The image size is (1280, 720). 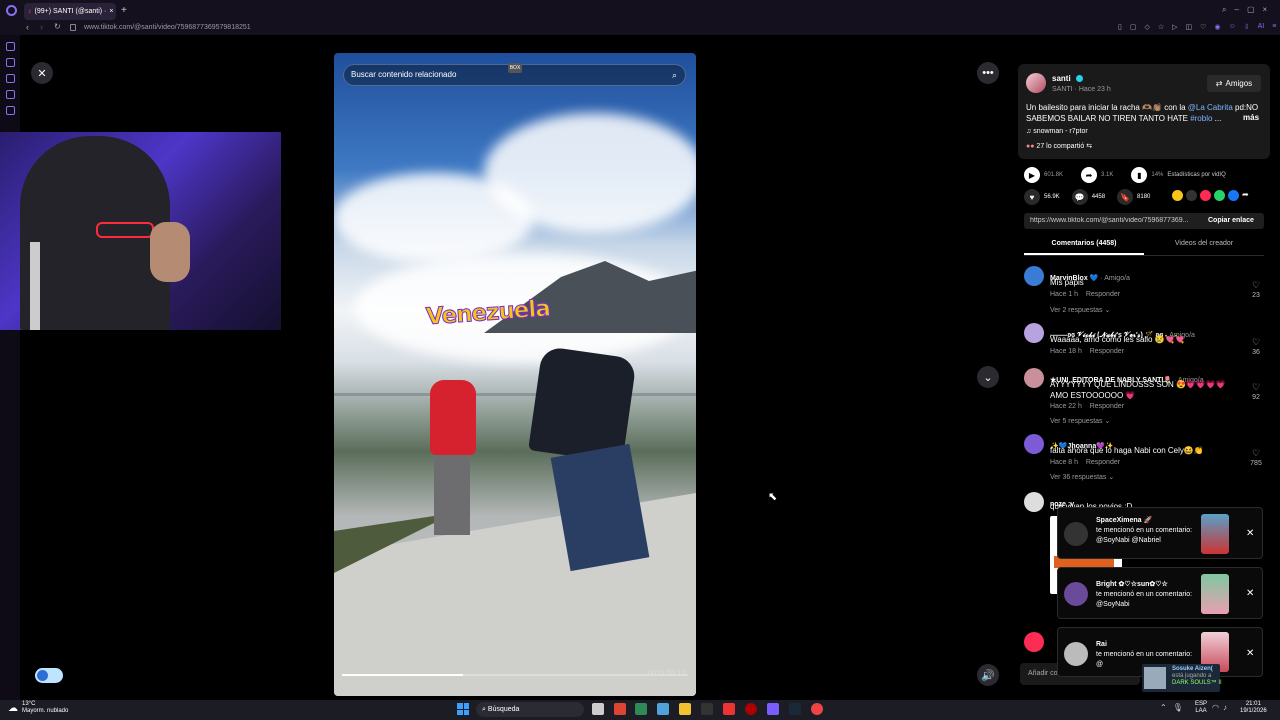 What do you see at coordinates (1057, 131) in the screenshot?
I see `music-row: ♫ snowman - r7ptor` at bounding box center [1057, 131].